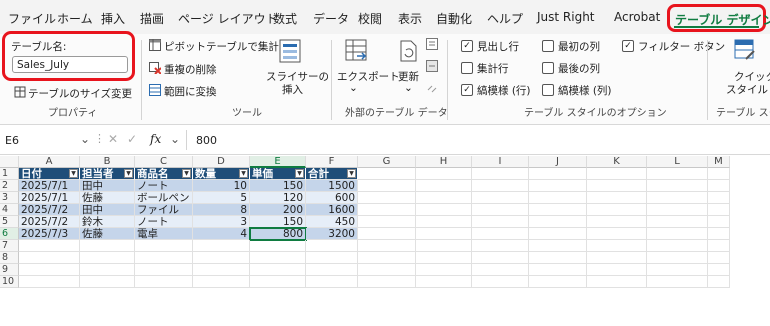  Describe the element at coordinates (748, 89) in the screenshot. I see `quick-styles-button-line2: スタイル ~` at that location.